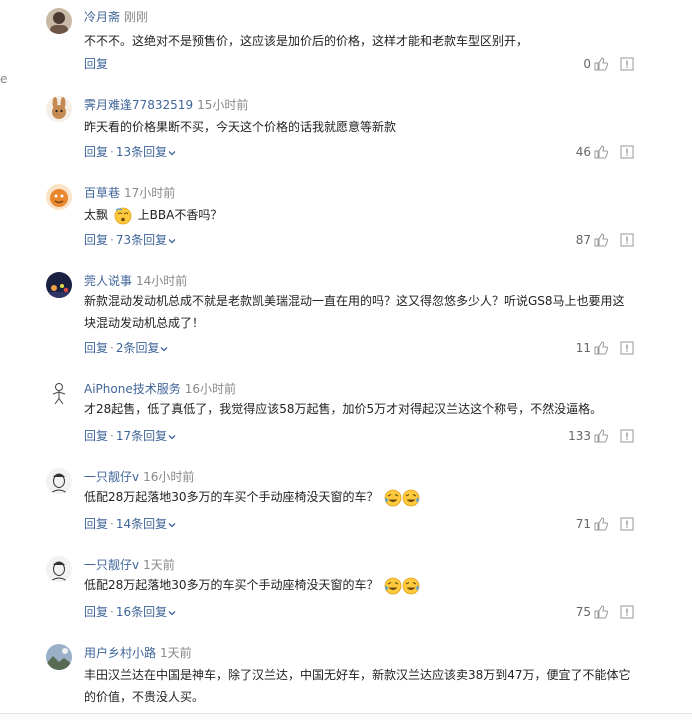 This screenshot has width=692, height=720. What do you see at coordinates (162, 281) in the screenshot?
I see `timestamp: 14小时前` at bounding box center [162, 281].